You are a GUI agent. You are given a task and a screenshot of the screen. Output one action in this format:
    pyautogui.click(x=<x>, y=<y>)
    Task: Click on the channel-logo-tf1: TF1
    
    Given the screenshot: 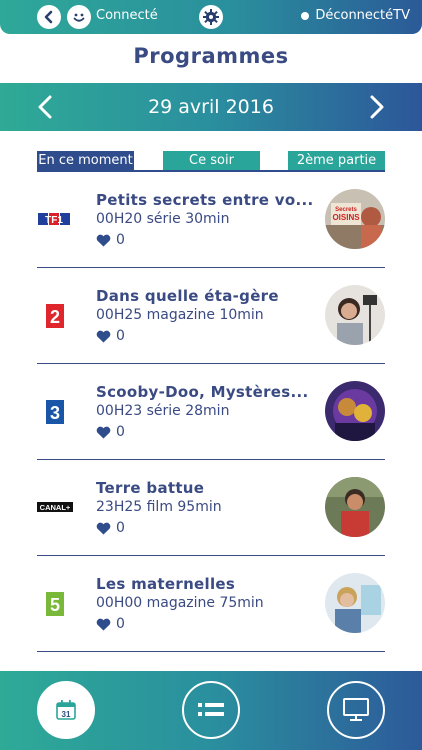 What is the action you would take?
    pyautogui.click(x=55, y=219)
    